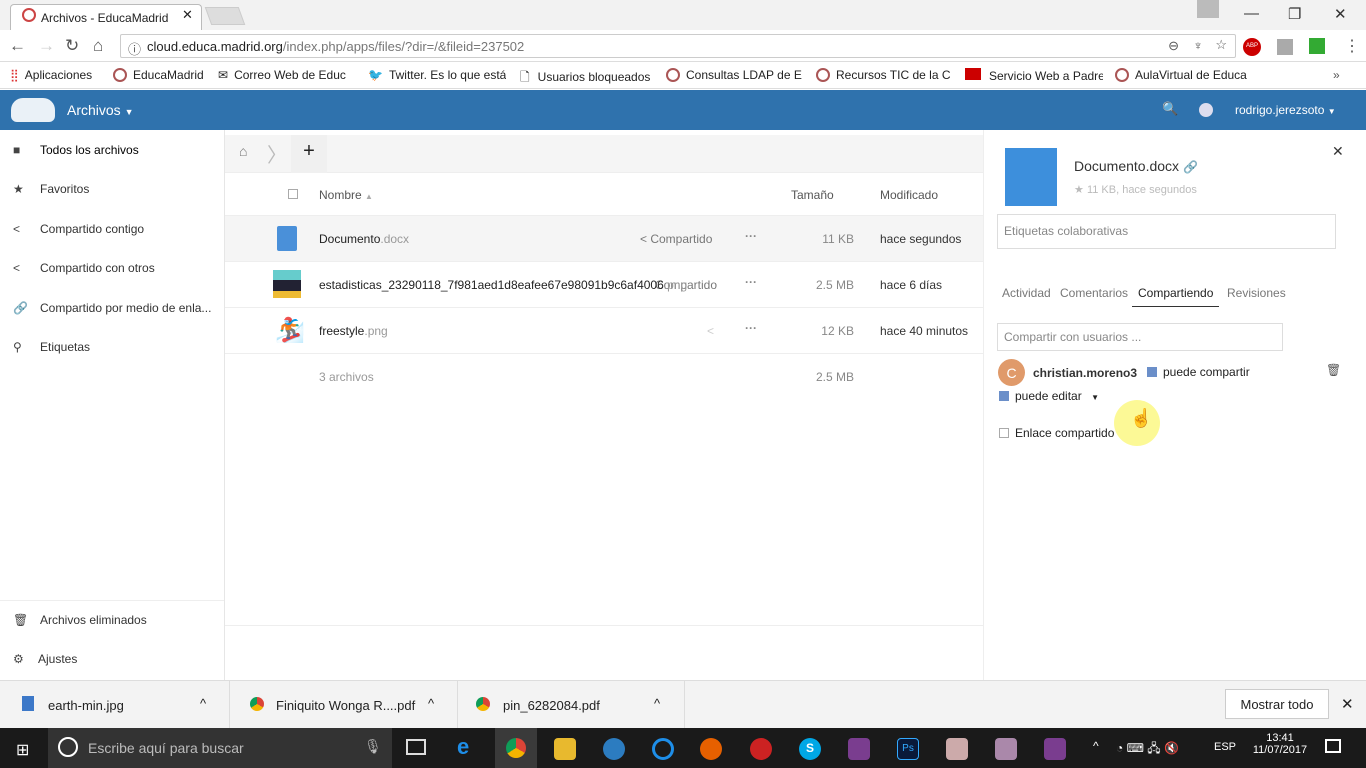 This screenshot has height=768, width=1366. I want to click on task-view-icon, so click(416, 747).